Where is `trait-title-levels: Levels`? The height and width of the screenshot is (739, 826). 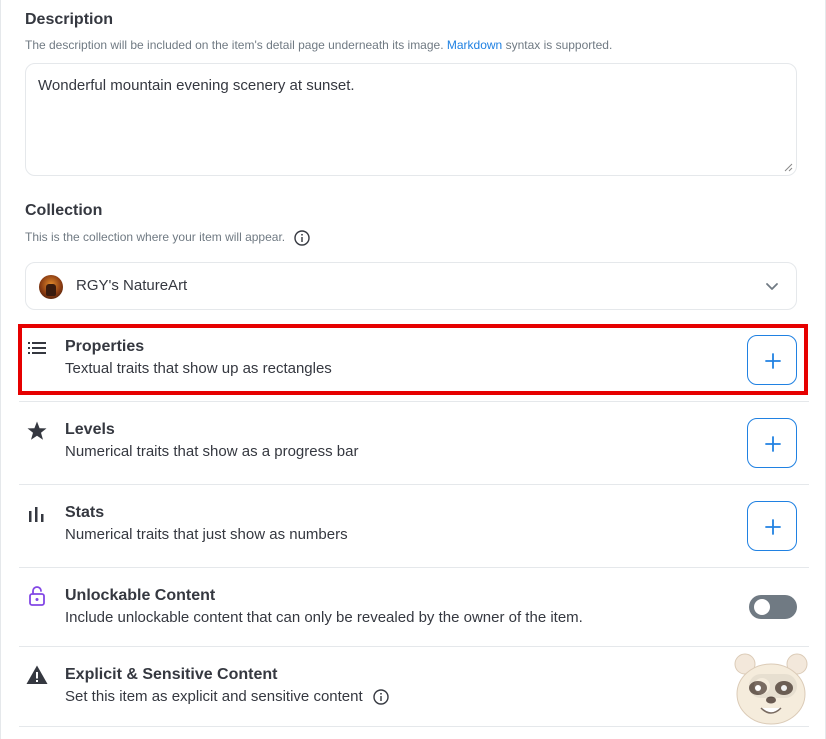
trait-title-levels: Levels is located at coordinates (90, 429).